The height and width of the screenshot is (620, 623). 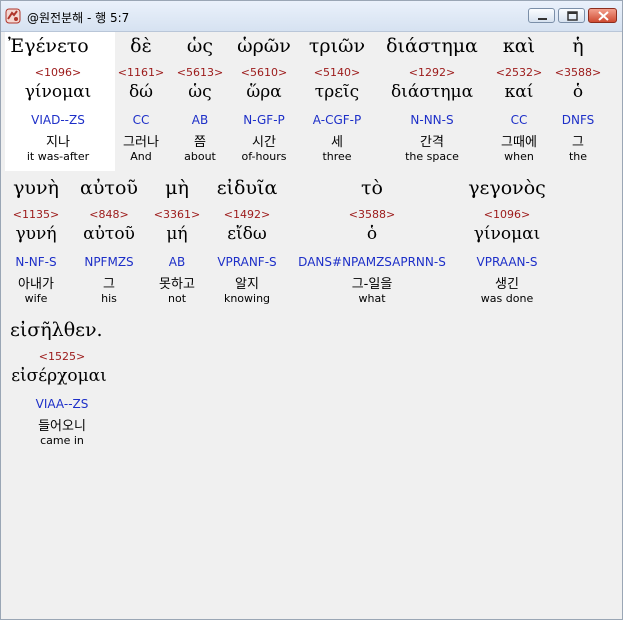 I want to click on greek-word: μὴ, so click(x=177, y=188).